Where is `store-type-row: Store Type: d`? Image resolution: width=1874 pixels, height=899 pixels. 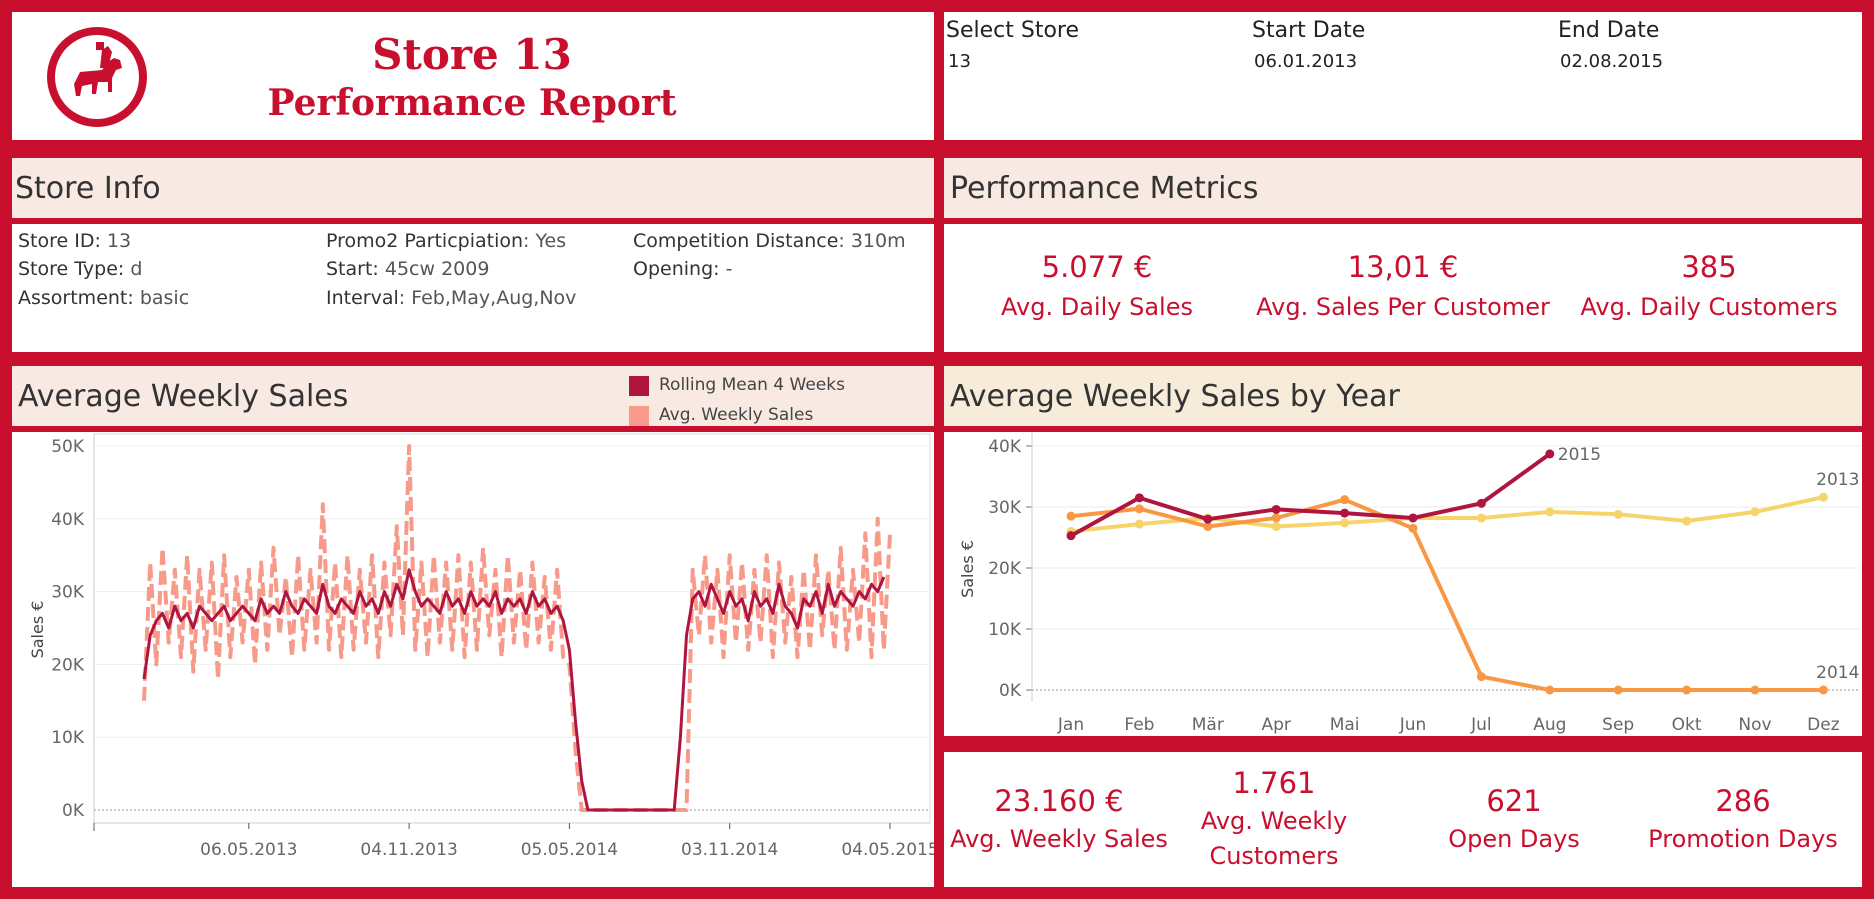
store-type-row: Store Type: d is located at coordinates (80, 269).